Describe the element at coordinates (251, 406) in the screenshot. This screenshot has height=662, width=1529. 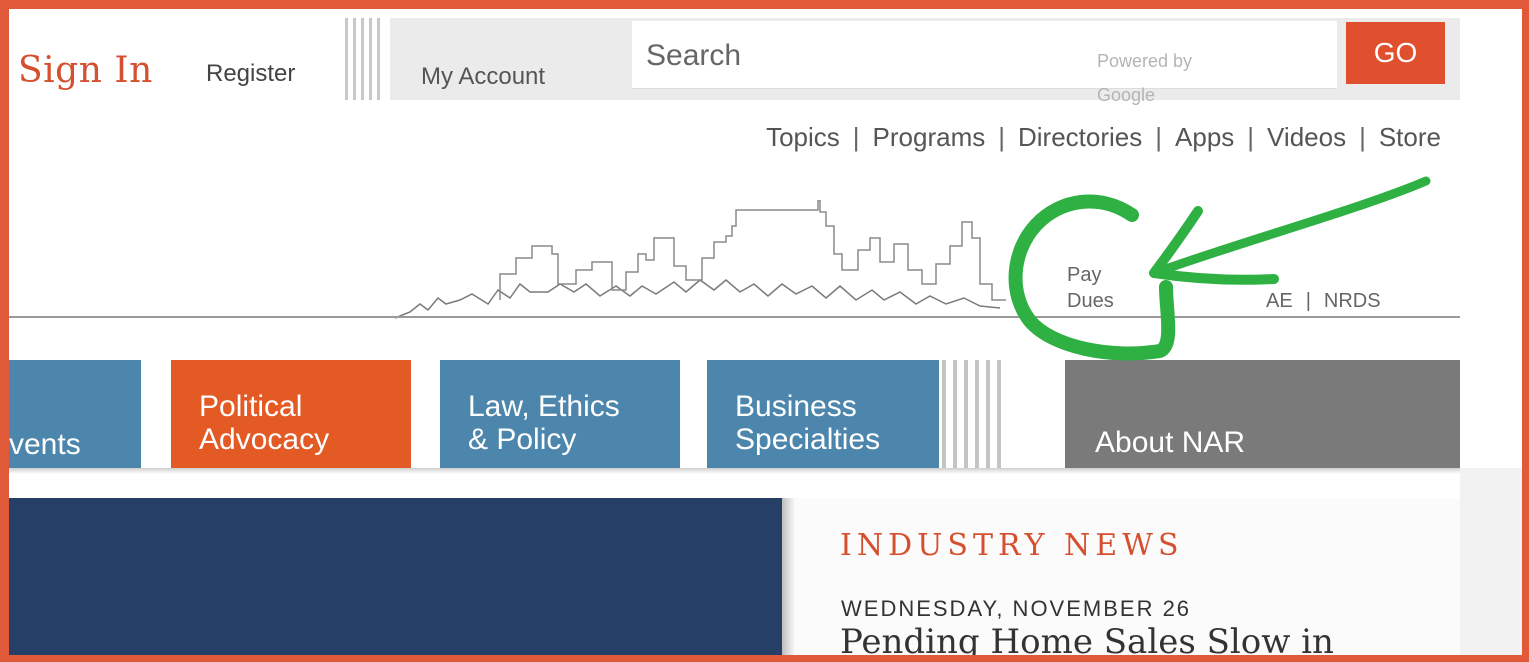
I see `nav-label-line1: Political` at that location.